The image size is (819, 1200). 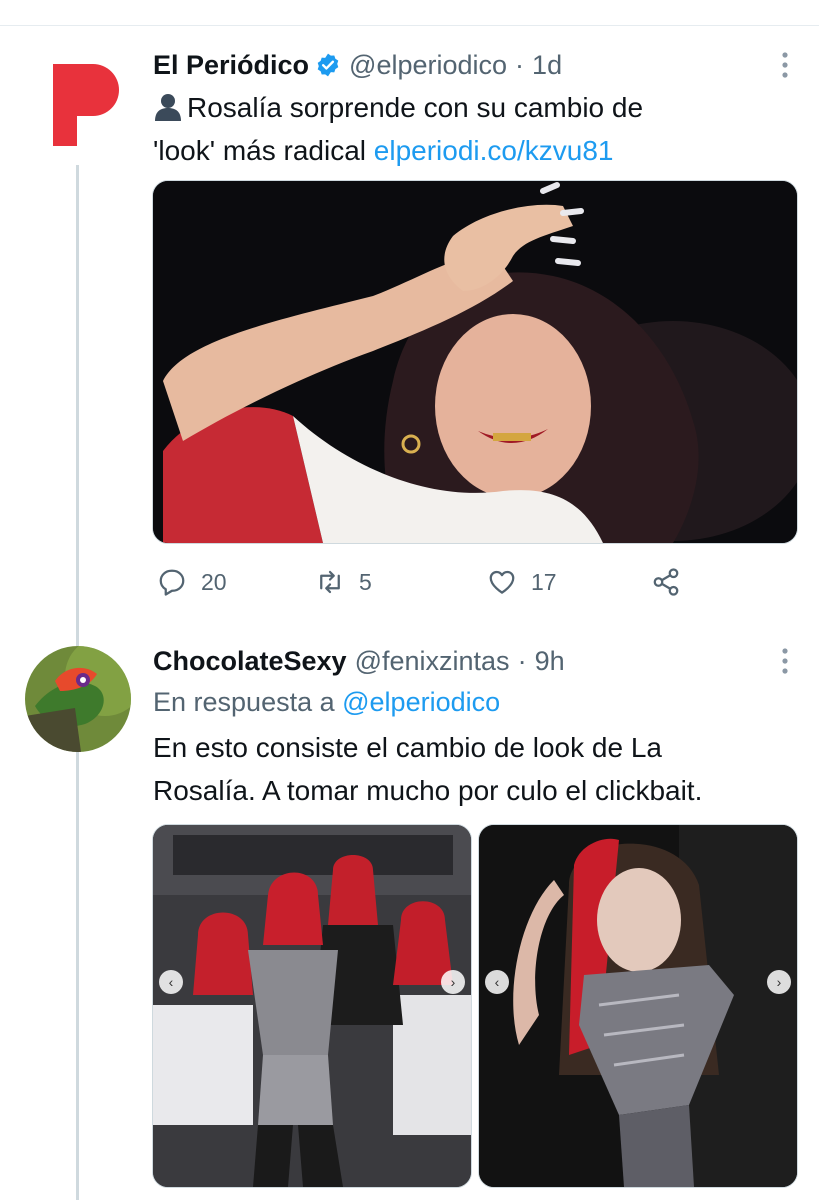 I want to click on tweet-photo-group: ‹ ›, so click(x=312, y=1006).